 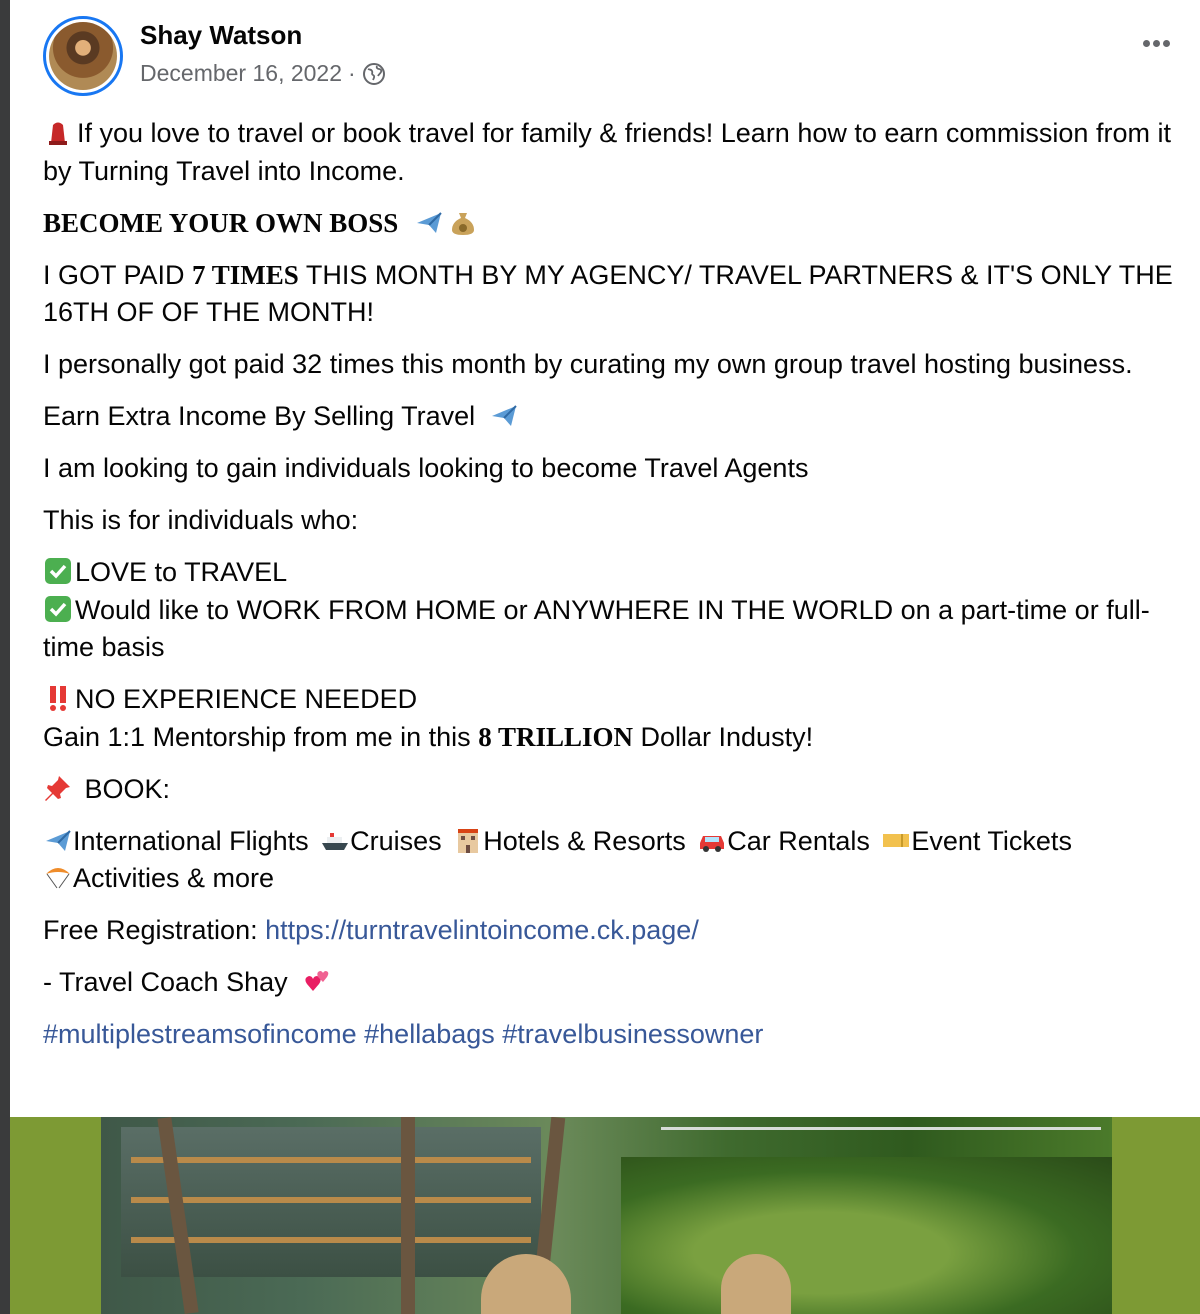 What do you see at coordinates (610, 224) in the screenshot?
I see `heading-paragraph: BECOME YOUR OWN BOSS` at bounding box center [610, 224].